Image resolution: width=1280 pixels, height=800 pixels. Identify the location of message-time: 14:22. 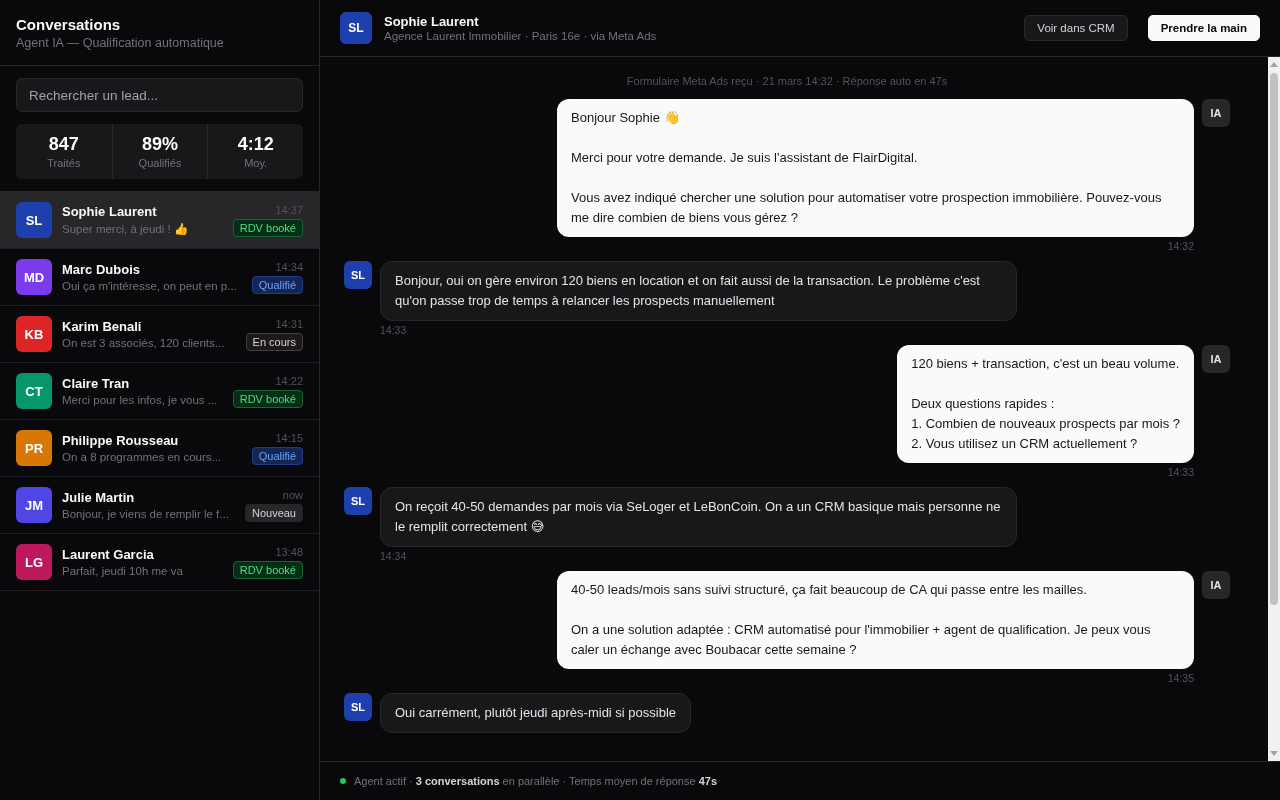
(289, 380).